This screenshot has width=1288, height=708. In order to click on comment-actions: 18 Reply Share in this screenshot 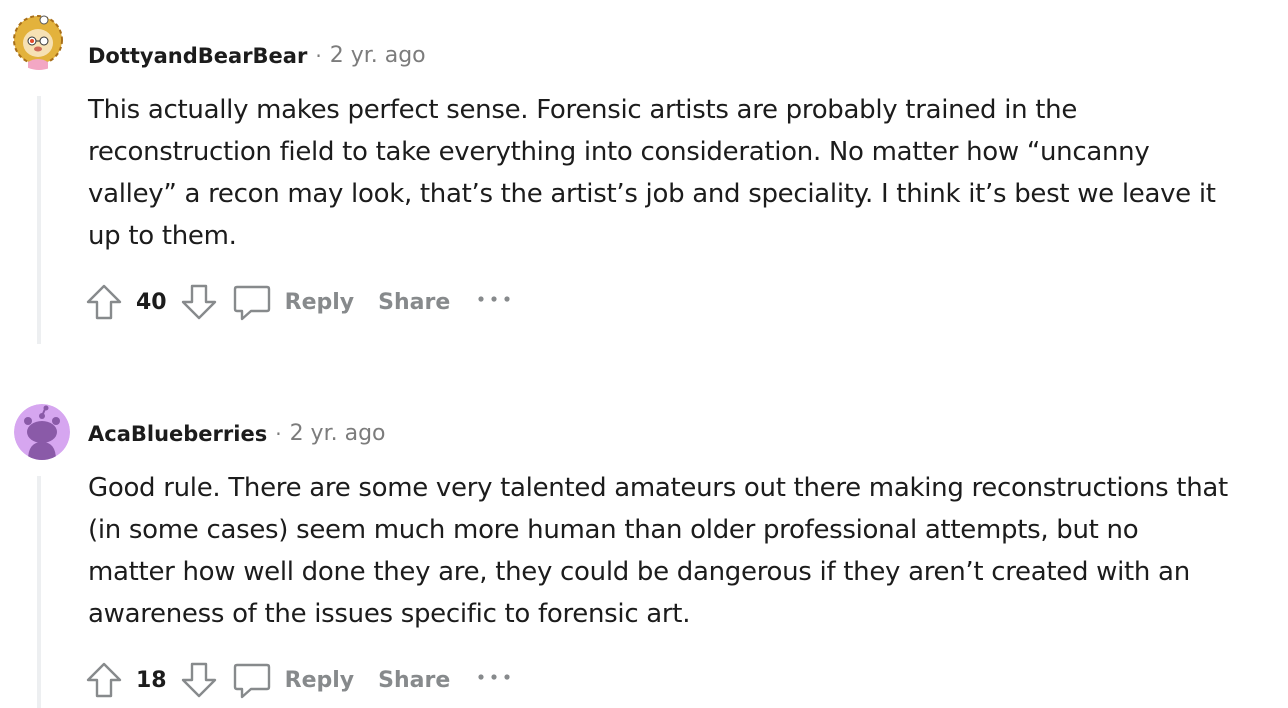, I will do `click(298, 680)`.